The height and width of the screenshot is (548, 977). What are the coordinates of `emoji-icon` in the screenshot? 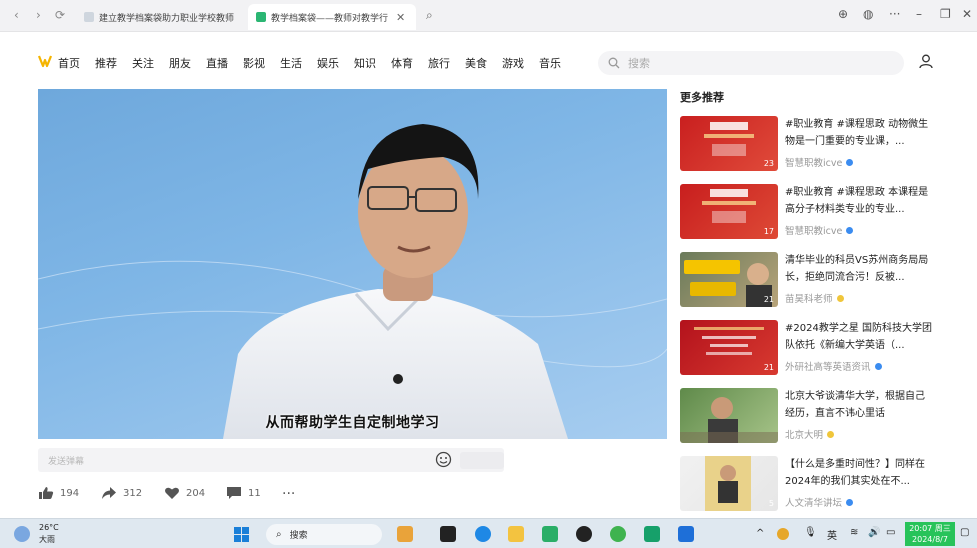 It's located at (443, 459).